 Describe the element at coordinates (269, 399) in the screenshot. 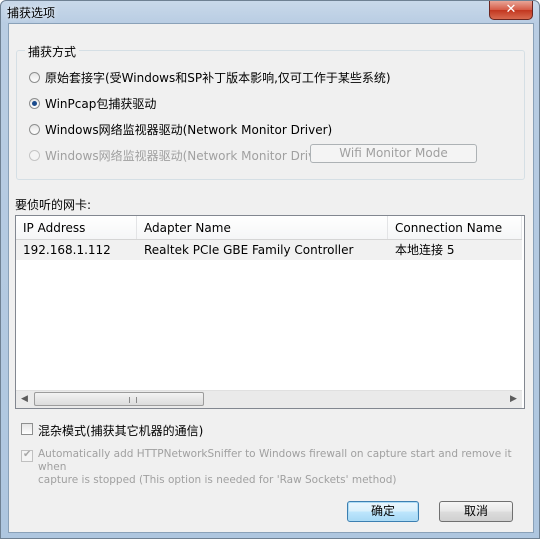

I see `horizontal-scrollbar: ◀ ▶` at that location.